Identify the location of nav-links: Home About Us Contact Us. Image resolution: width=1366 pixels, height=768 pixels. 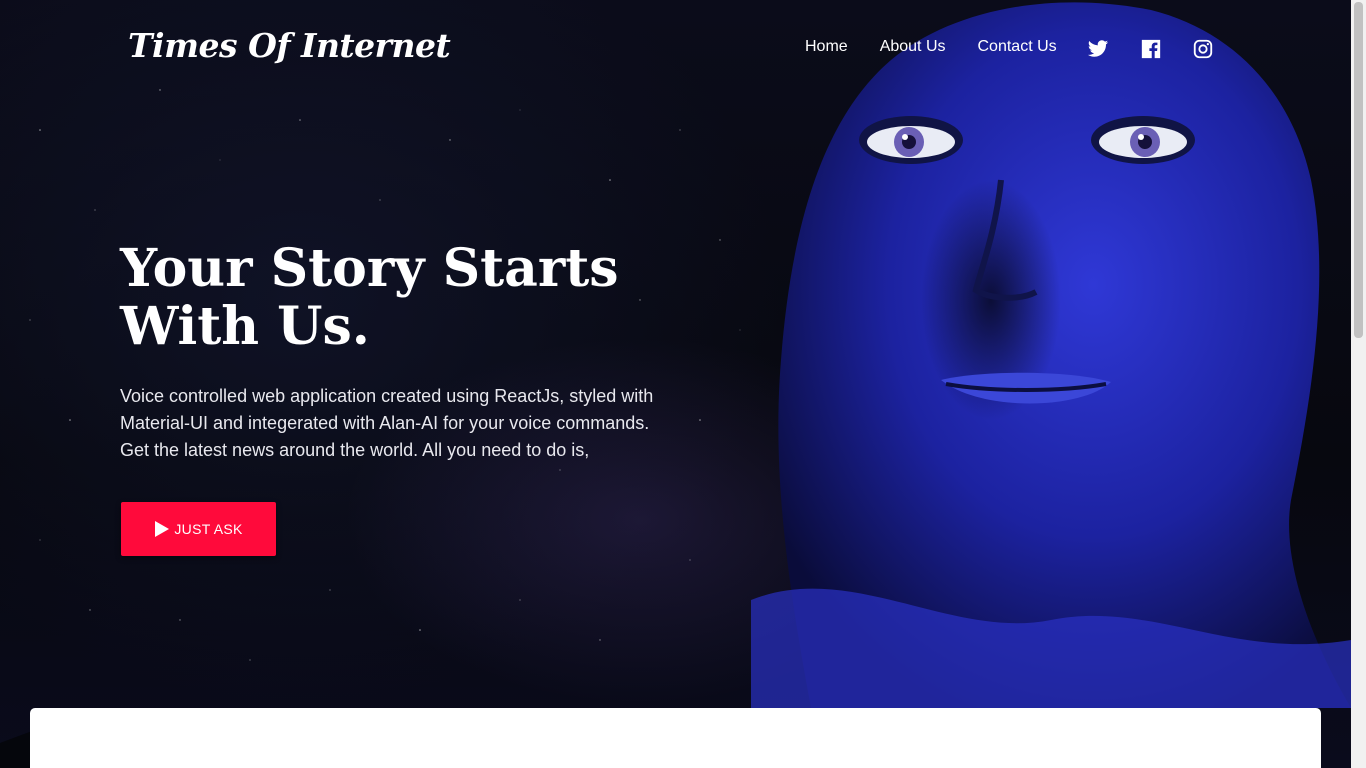
(947, 47).